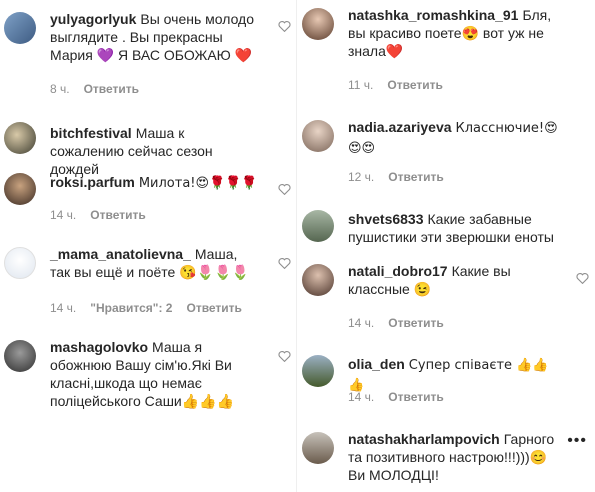  What do you see at coordinates (433, 15) in the screenshot?
I see `comment-username: natashka_romashkina_91` at bounding box center [433, 15].